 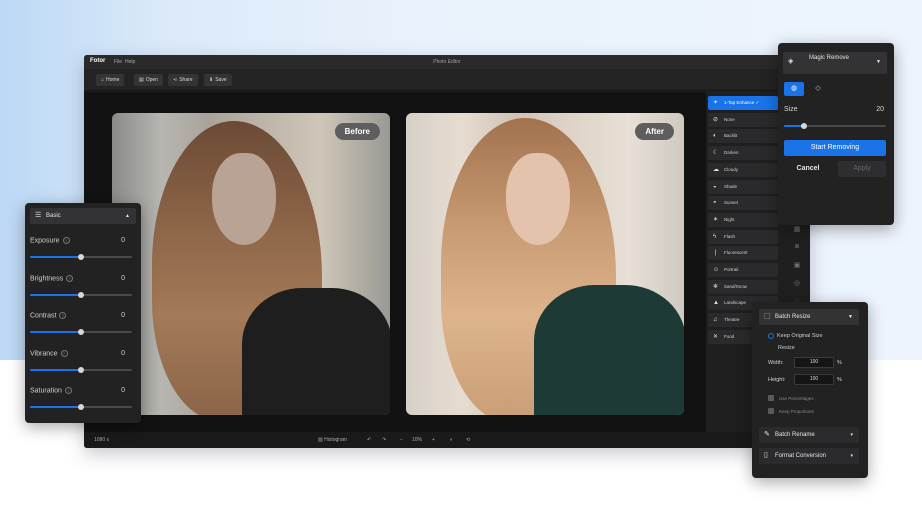 I want to click on effect-item: ϟ Flash, so click(x=743, y=236).